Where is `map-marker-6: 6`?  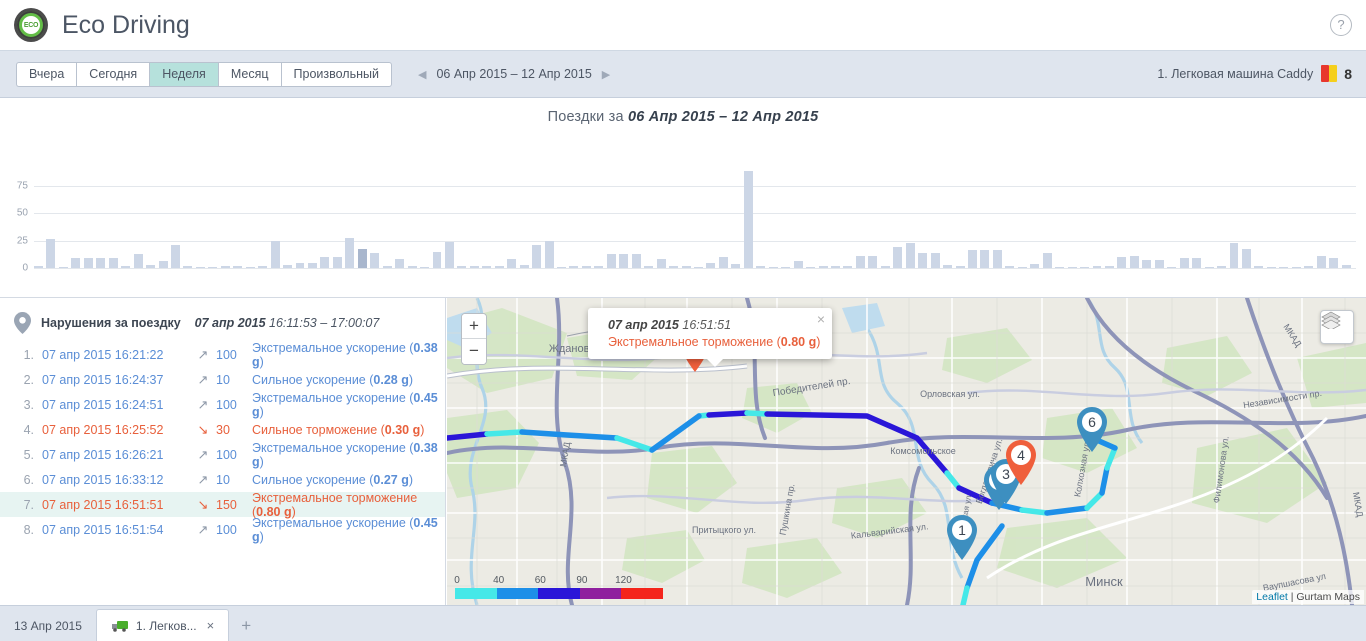 map-marker-6: 6 is located at coordinates (1092, 430).